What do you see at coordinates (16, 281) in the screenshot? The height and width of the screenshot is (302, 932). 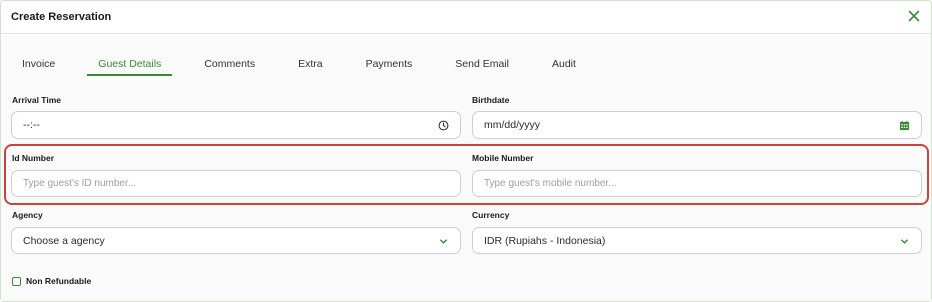 I see `non-refundable-checkbox` at bounding box center [16, 281].